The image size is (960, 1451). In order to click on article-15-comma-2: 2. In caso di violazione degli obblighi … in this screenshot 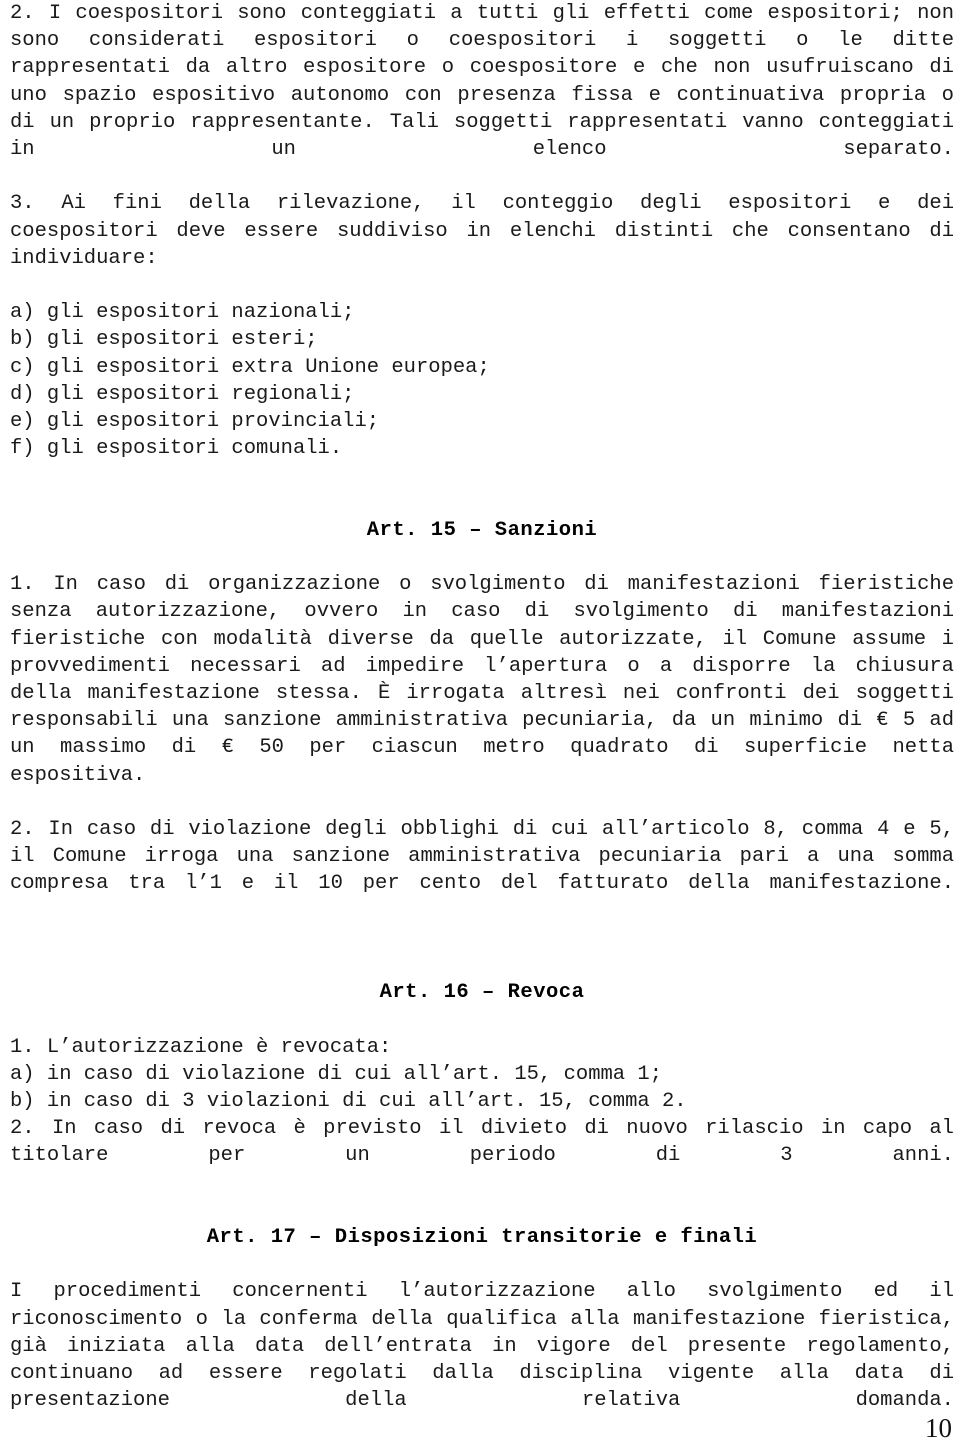, I will do `click(482, 857)`.